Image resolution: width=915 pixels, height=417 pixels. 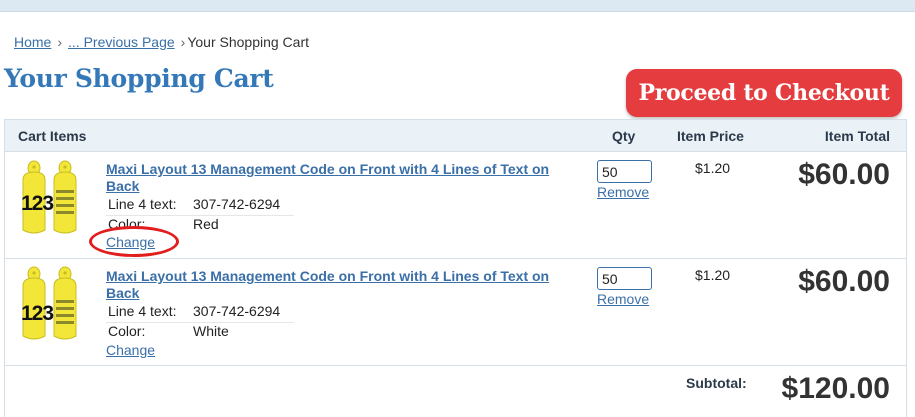 What do you see at coordinates (710, 136) in the screenshot?
I see `header-item-price: Item Price` at bounding box center [710, 136].